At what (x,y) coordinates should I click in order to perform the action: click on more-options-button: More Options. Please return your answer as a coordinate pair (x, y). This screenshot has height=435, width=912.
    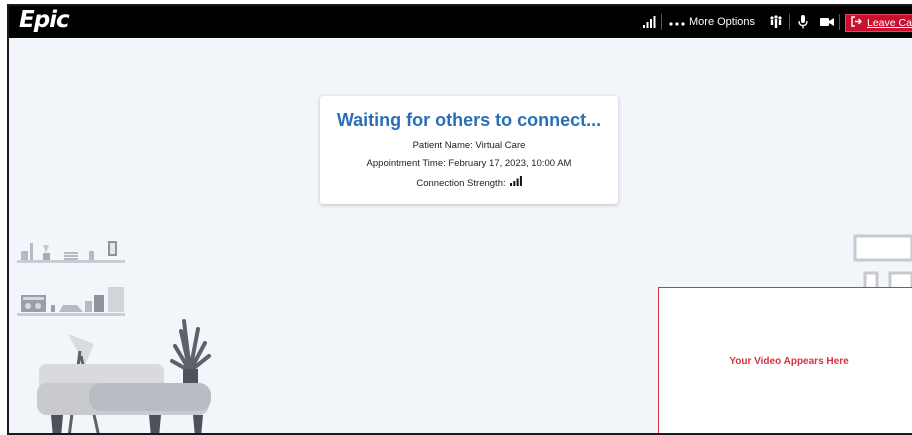
    Looking at the image, I should click on (712, 22).